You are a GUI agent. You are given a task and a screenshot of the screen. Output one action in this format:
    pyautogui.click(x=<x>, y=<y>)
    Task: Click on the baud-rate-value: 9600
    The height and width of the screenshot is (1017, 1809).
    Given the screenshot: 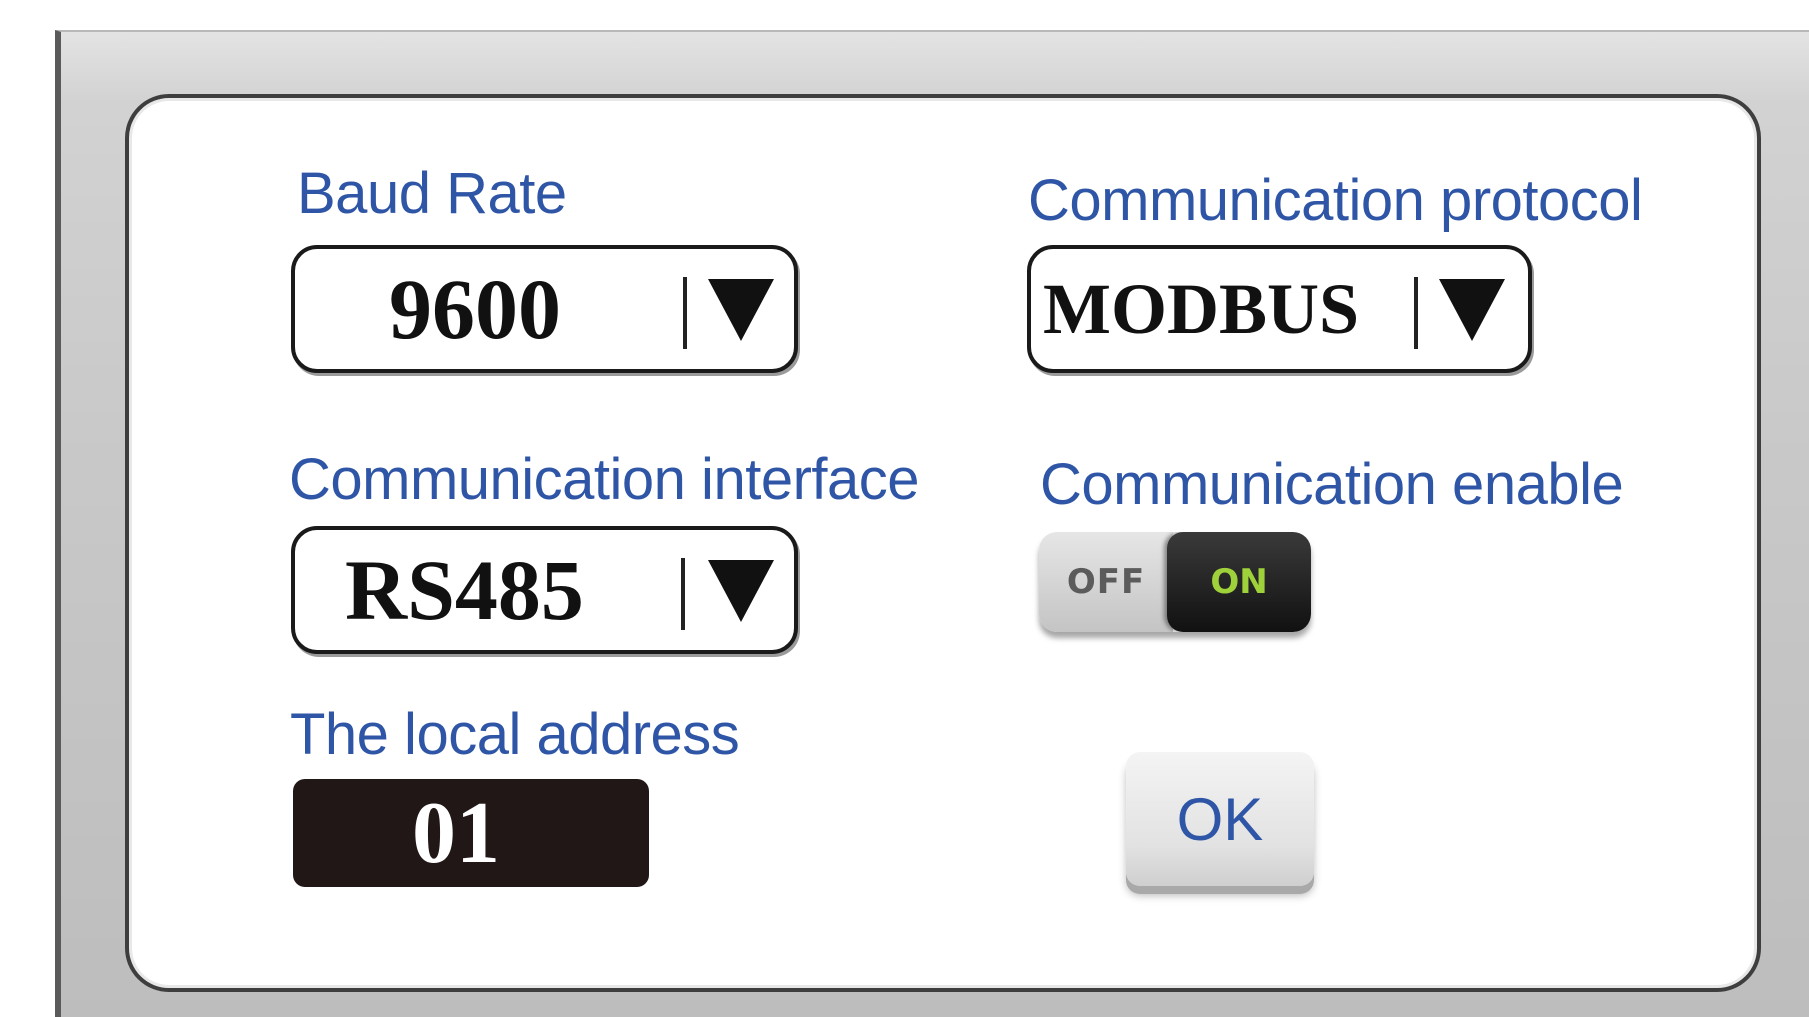 What is the action you would take?
    pyautogui.click(x=475, y=309)
    